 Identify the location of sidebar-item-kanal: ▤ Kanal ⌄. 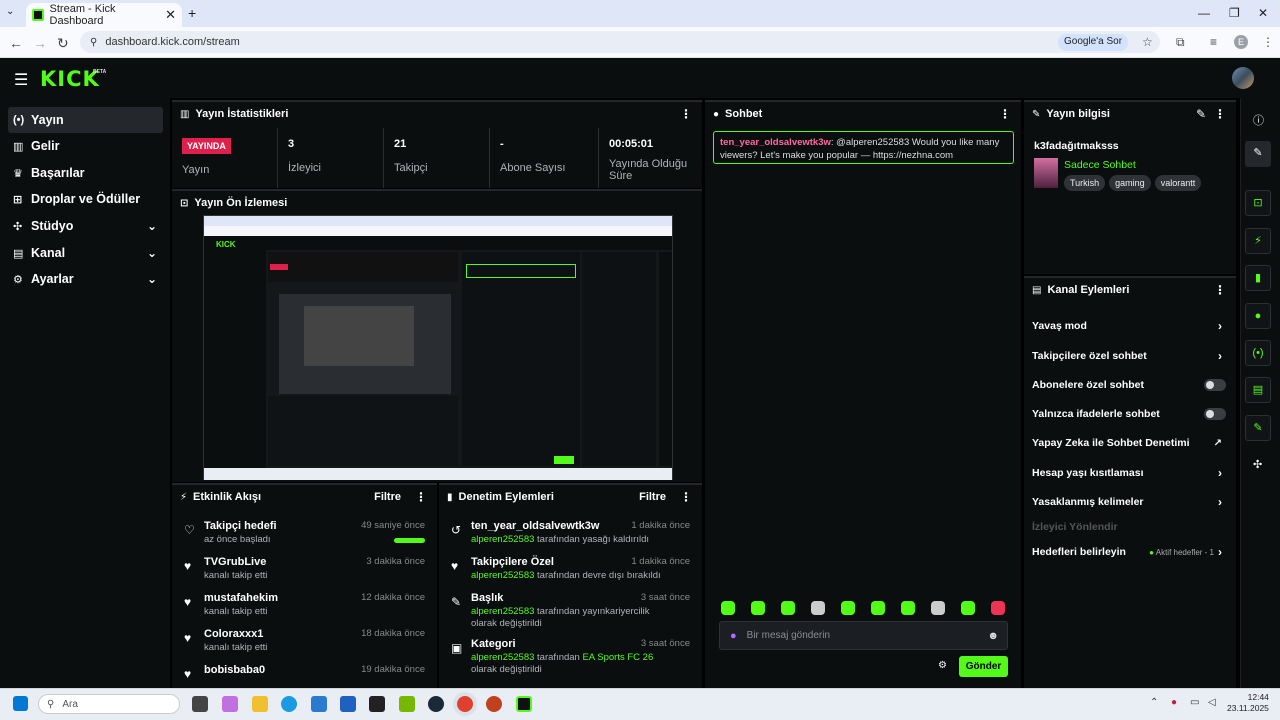
(85, 253).